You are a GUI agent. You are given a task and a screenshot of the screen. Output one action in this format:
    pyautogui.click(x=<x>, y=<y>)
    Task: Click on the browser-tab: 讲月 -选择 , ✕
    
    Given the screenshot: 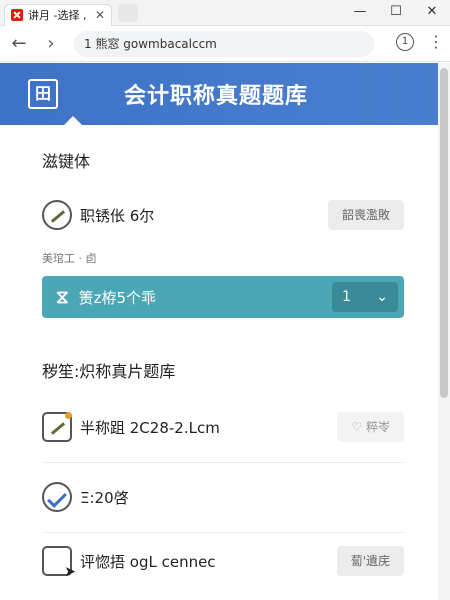 What is the action you would take?
    pyautogui.click(x=58, y=14)
    